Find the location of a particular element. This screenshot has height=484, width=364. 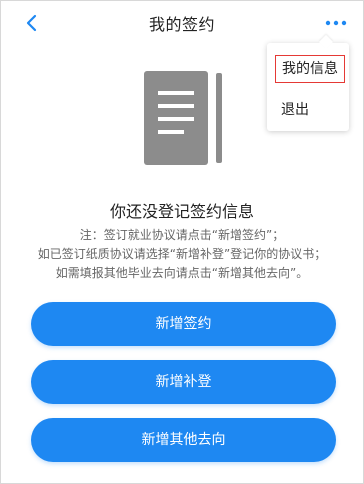

instruction-line: 如需填报其他毕业去向请点击“新增其他去向”。 is located at coordinates (182, 273).